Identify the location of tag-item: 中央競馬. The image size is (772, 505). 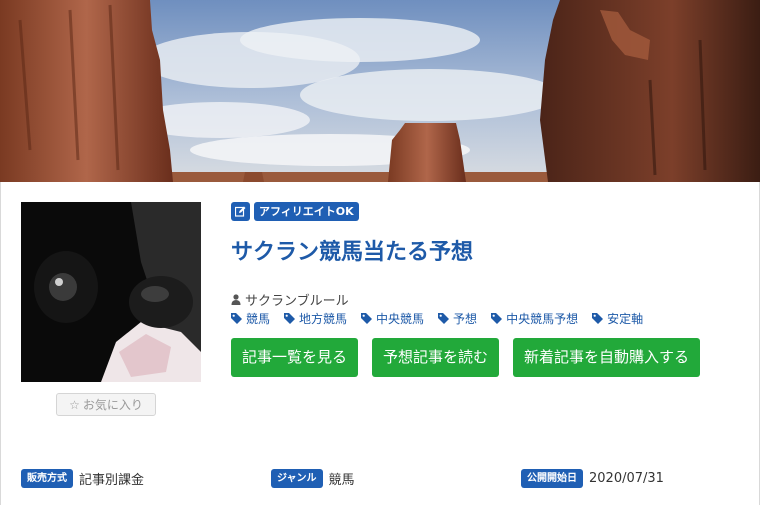
(392, 318).